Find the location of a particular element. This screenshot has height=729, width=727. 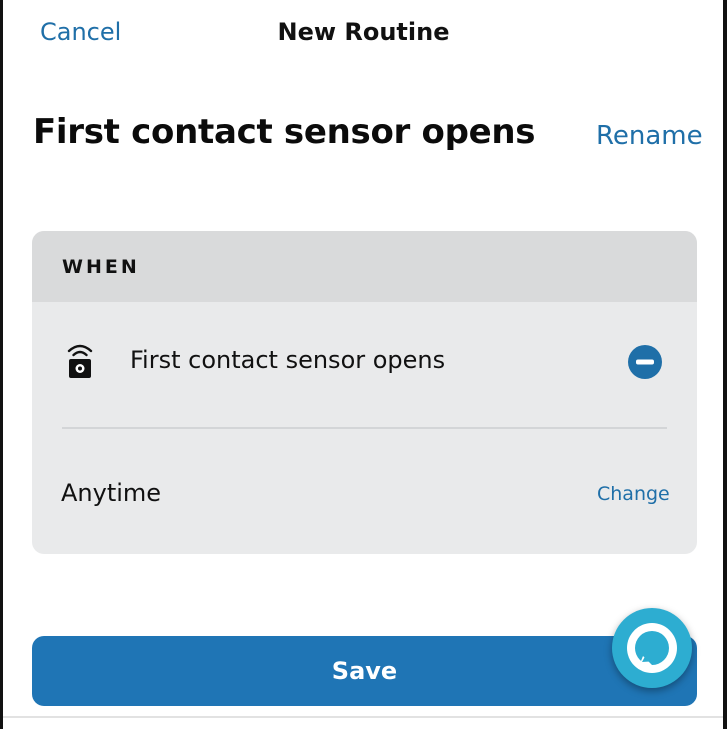

remove-trigger-icon is located at coordinates (645, 362).